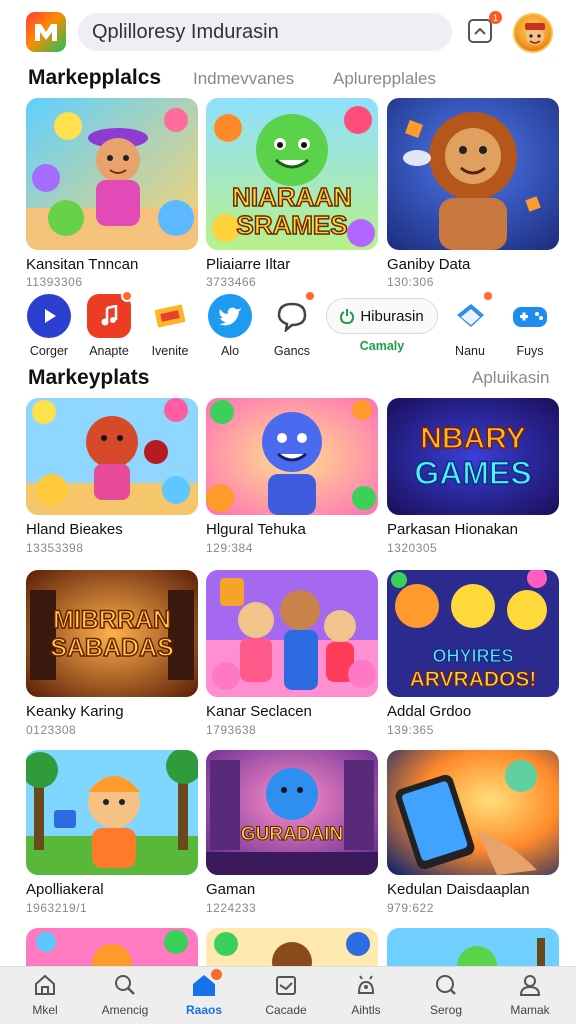 Image resolution: width=576 pixels, height=1024 pixels. Describe the element at coordinates (256, 529) in the screenshot. I see `game-title: Hlgural Tehuka` at that location.